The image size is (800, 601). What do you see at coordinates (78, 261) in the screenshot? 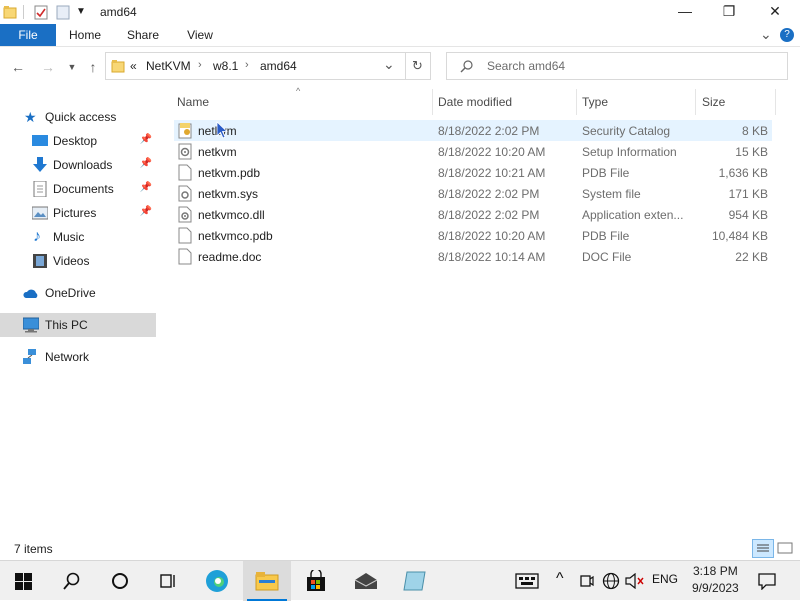
I see `nav-videos: Videos` at bounding box center [78, 261].